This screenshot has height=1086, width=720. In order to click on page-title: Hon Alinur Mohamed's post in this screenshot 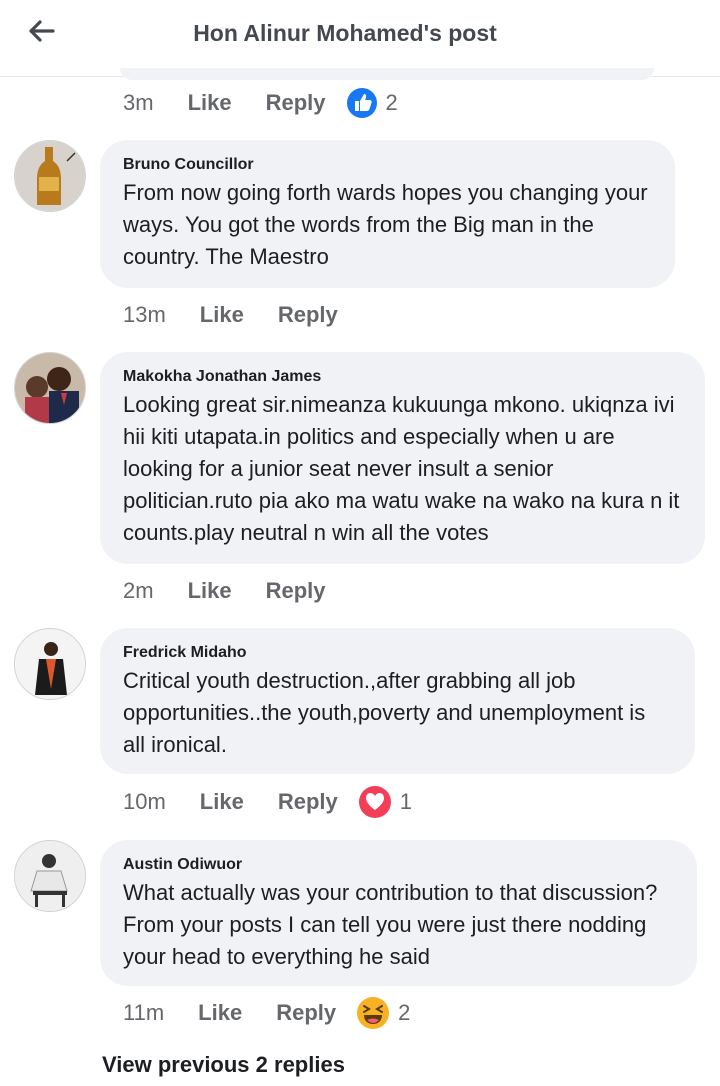, I will do `click(345, 33)`.